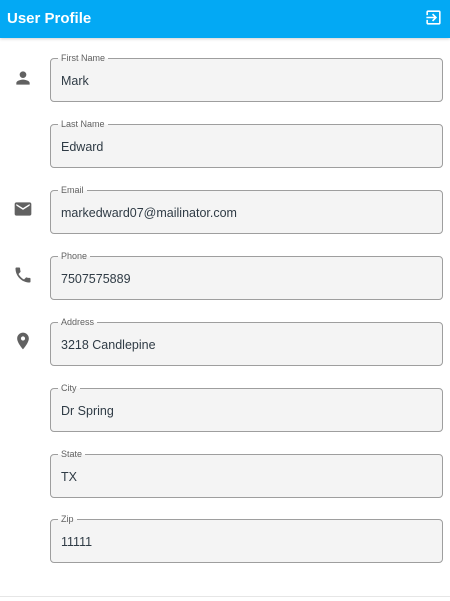  I want to click on zip-field: Zip, so click(246, 538).